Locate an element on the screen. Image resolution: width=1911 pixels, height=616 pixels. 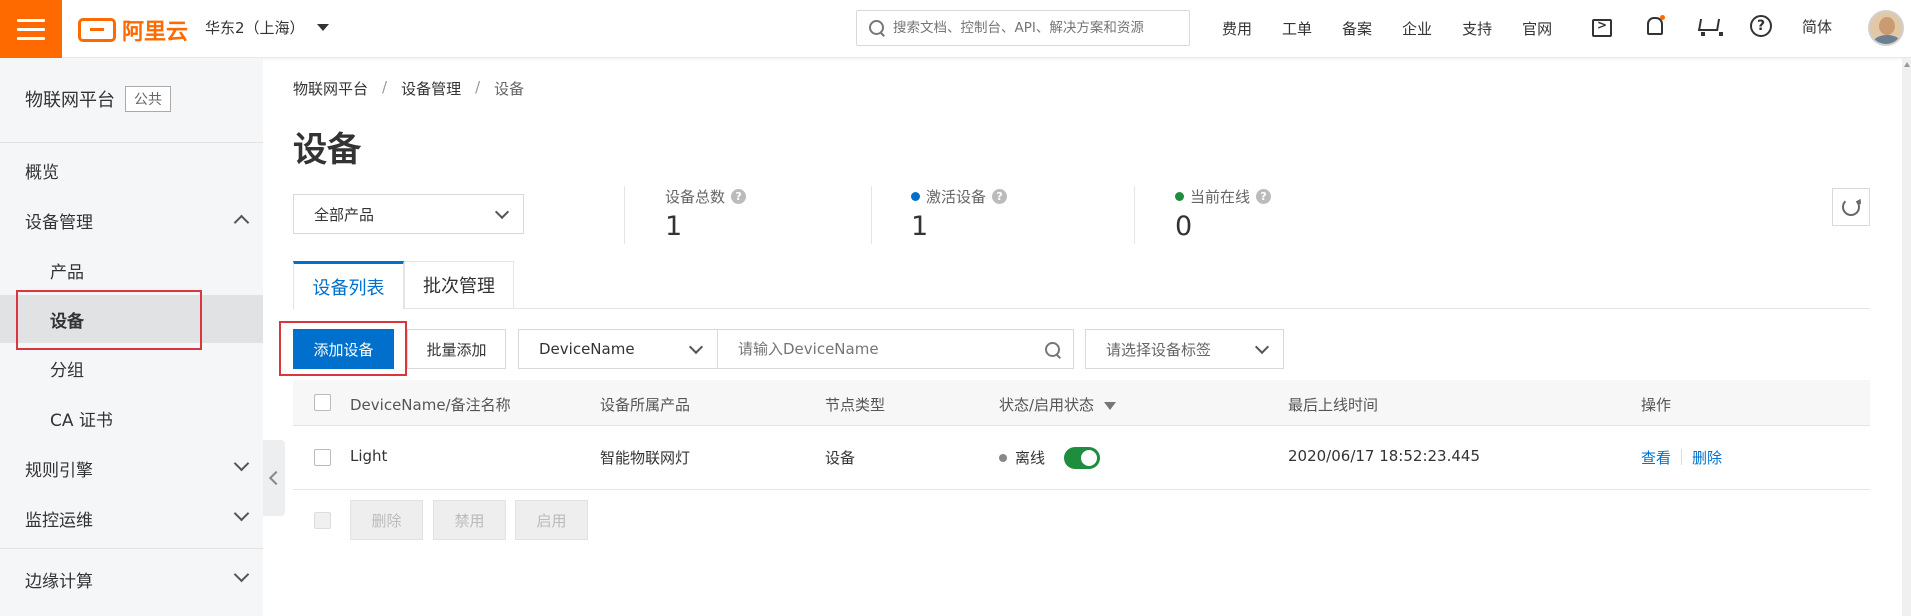
public-tag: 公共 is located at coordinates (148, 99).